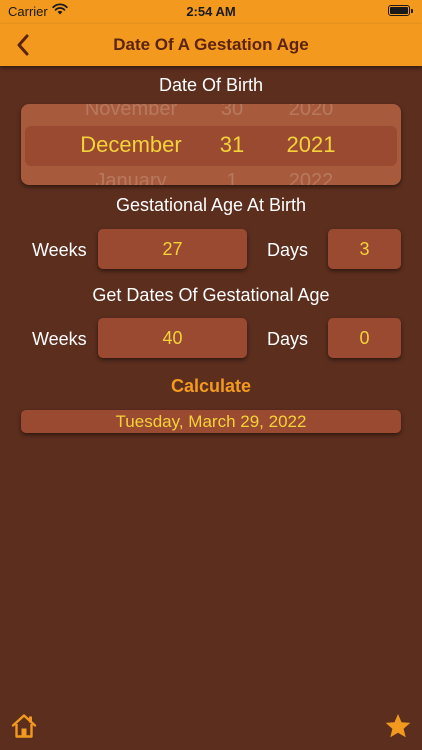 This screenshot has height=750, width=422. Describe the element at coordinates (211, 85) in the screenshot. I see `date-of-birth-label: Date Of Birth` at that location.